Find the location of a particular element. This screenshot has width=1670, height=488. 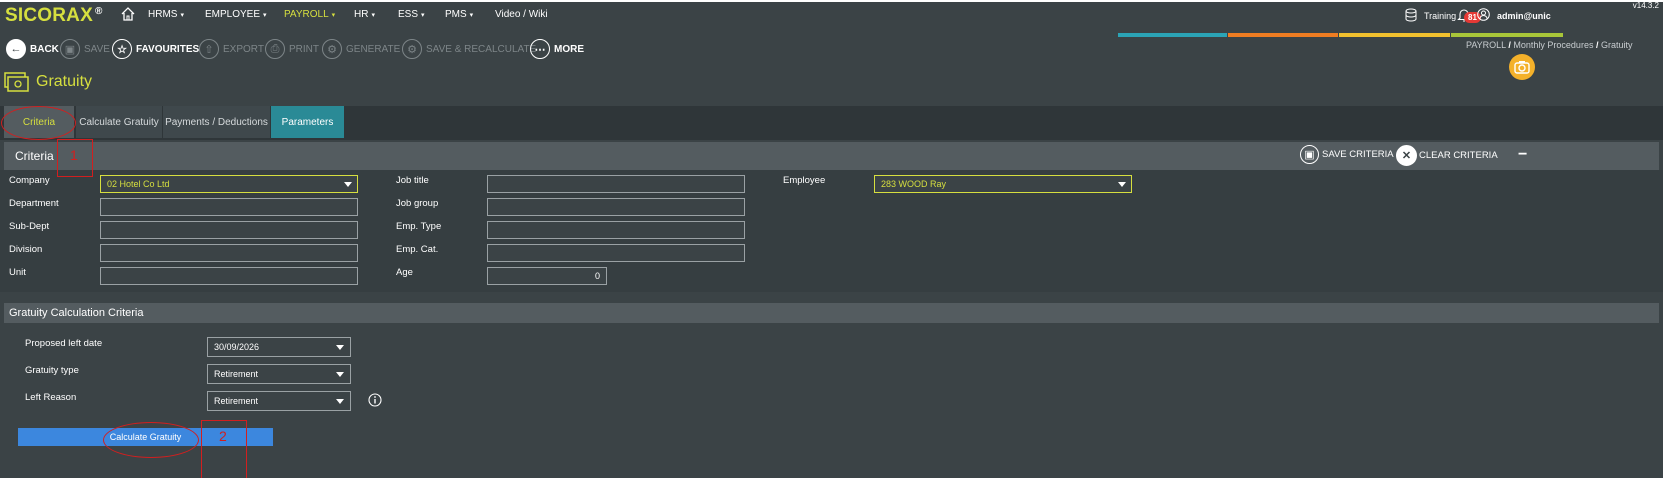

emp-cat-field is located at coordinates (616, 253).